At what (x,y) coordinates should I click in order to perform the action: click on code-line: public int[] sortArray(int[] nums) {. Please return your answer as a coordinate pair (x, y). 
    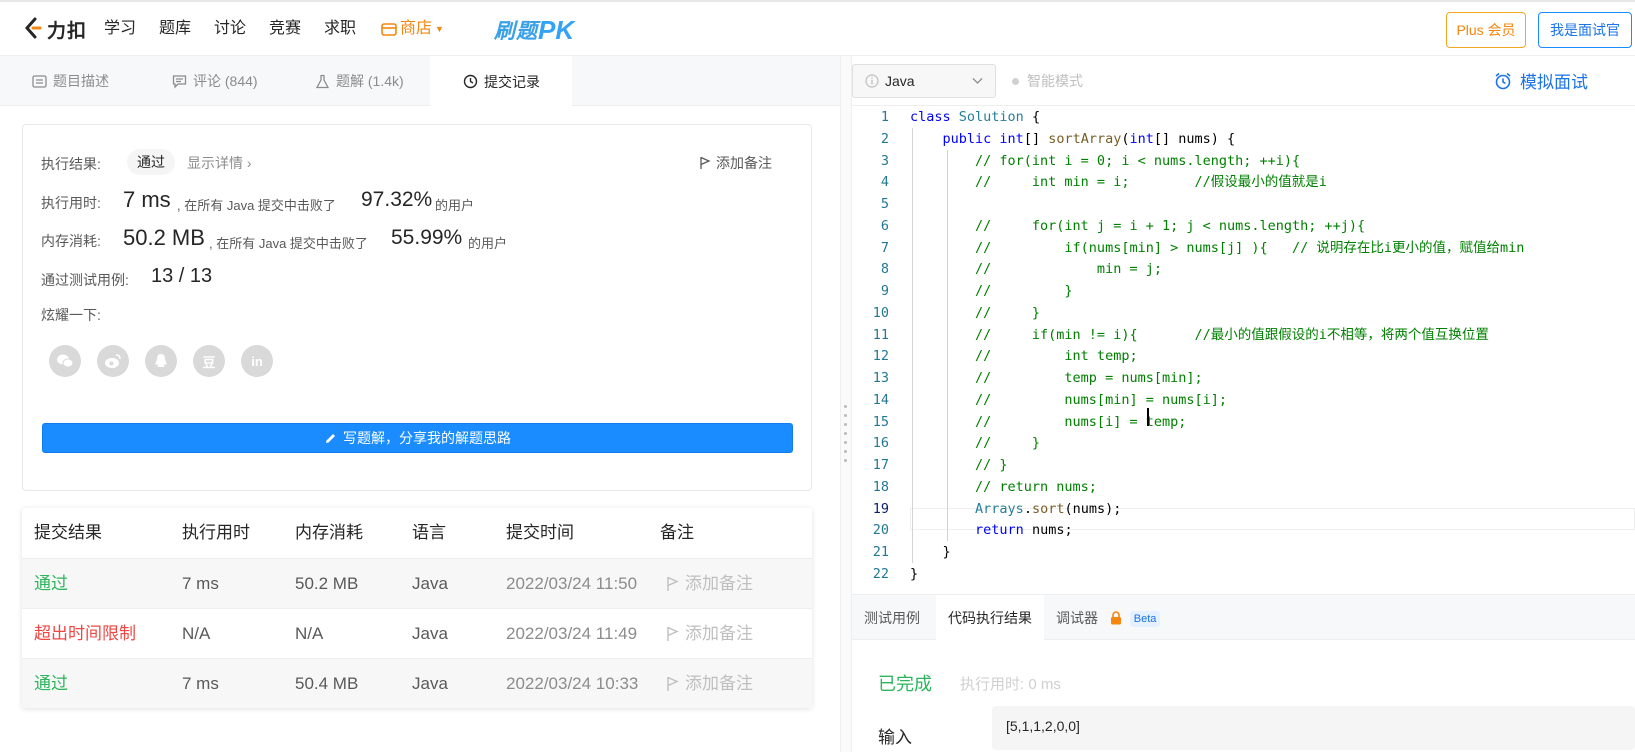
    Looking at the image, I should click on (1073, 139).